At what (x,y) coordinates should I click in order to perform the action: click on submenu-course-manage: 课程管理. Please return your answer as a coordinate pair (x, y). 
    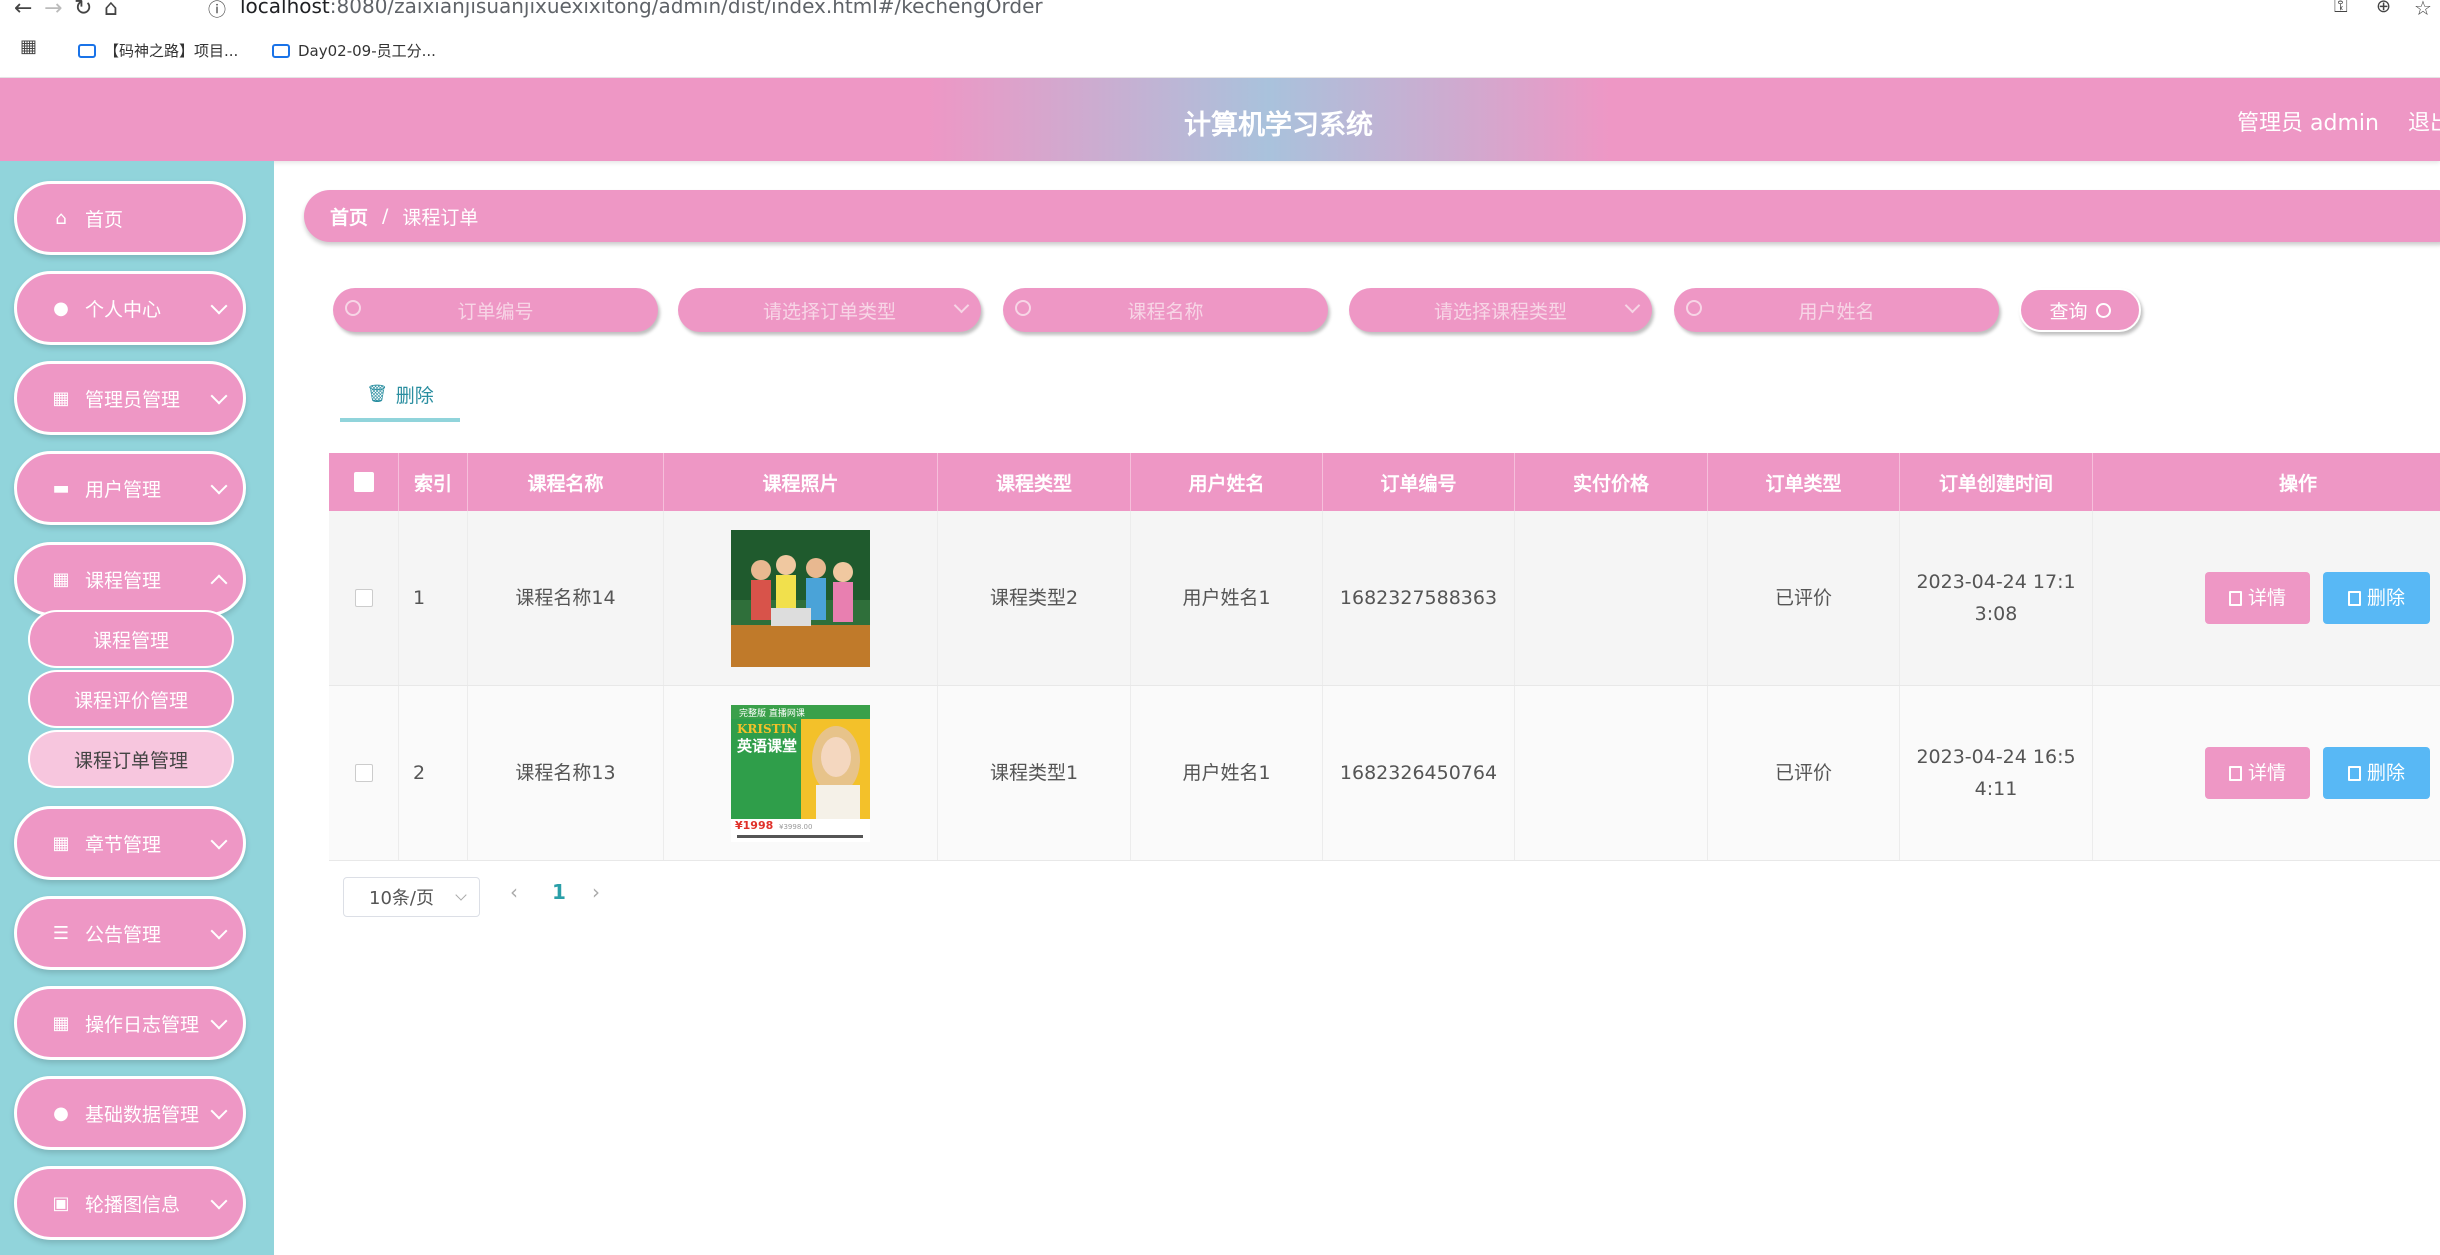
    Looking at the image, I should click on (131, 639).